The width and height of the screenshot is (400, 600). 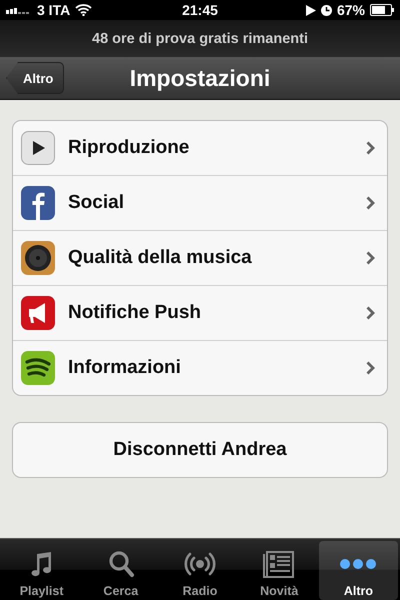 I want to click on settings-row: Social, so click(x=200, y=202).